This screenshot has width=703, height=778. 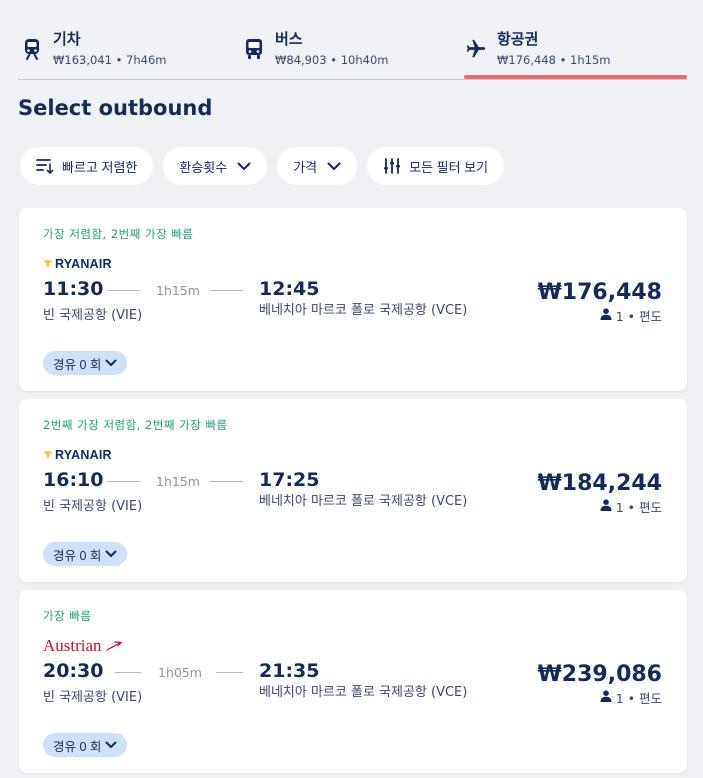 I want to click on sort-icon, so click(x=45, y=166).